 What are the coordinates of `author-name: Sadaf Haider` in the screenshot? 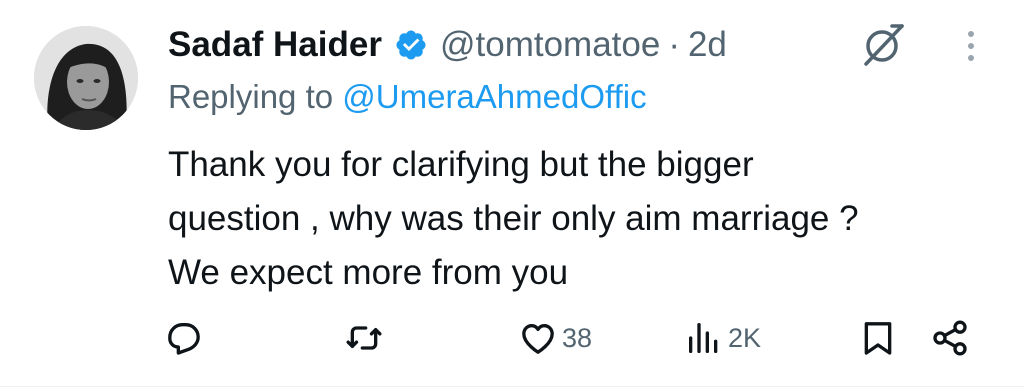 It's located at (275, 45).